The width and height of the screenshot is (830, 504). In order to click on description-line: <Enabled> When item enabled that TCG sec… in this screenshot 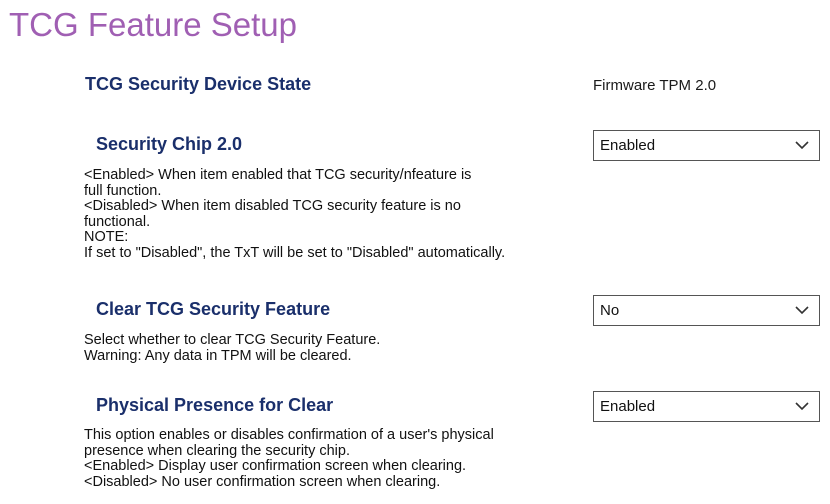, I will do `click(278, 175)`.